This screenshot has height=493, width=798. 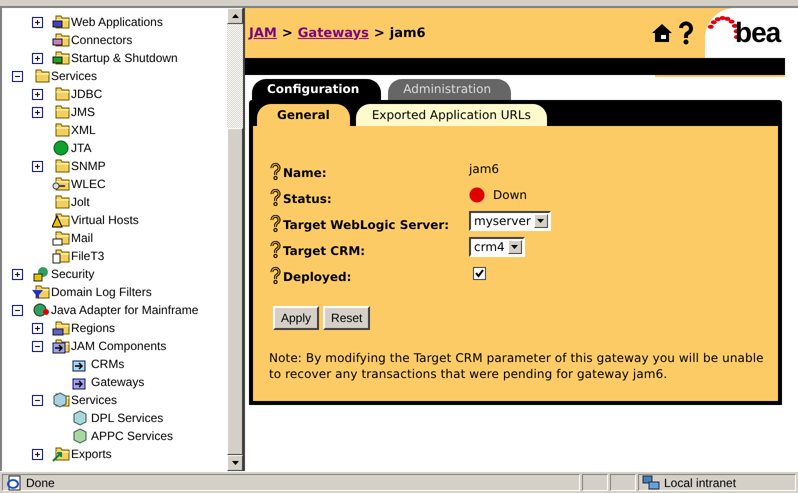 I want to click on tree-item: Connectors, so click(x=101, y=40).